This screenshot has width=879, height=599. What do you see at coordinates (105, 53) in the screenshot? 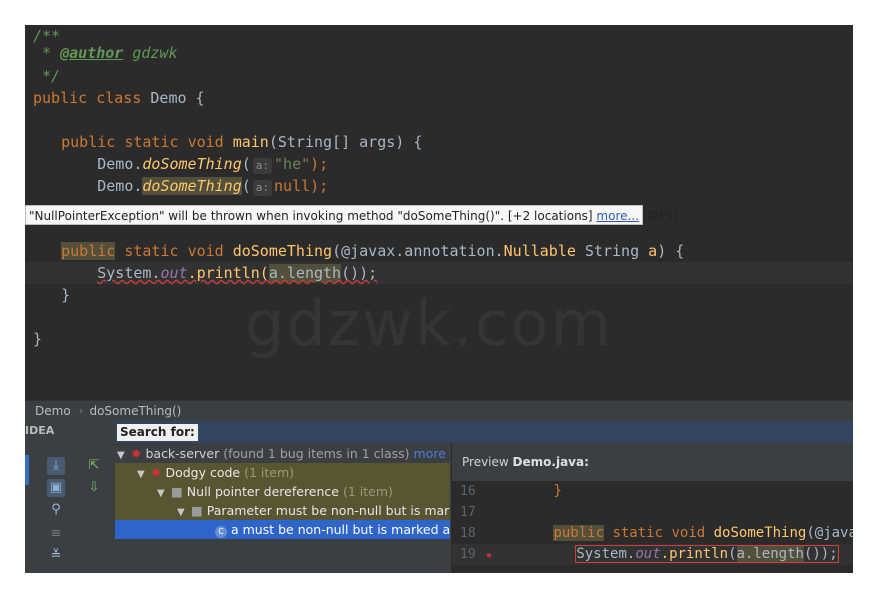
I see `code-line-2: * @author gdzwk` at bounding box center [105, 53].